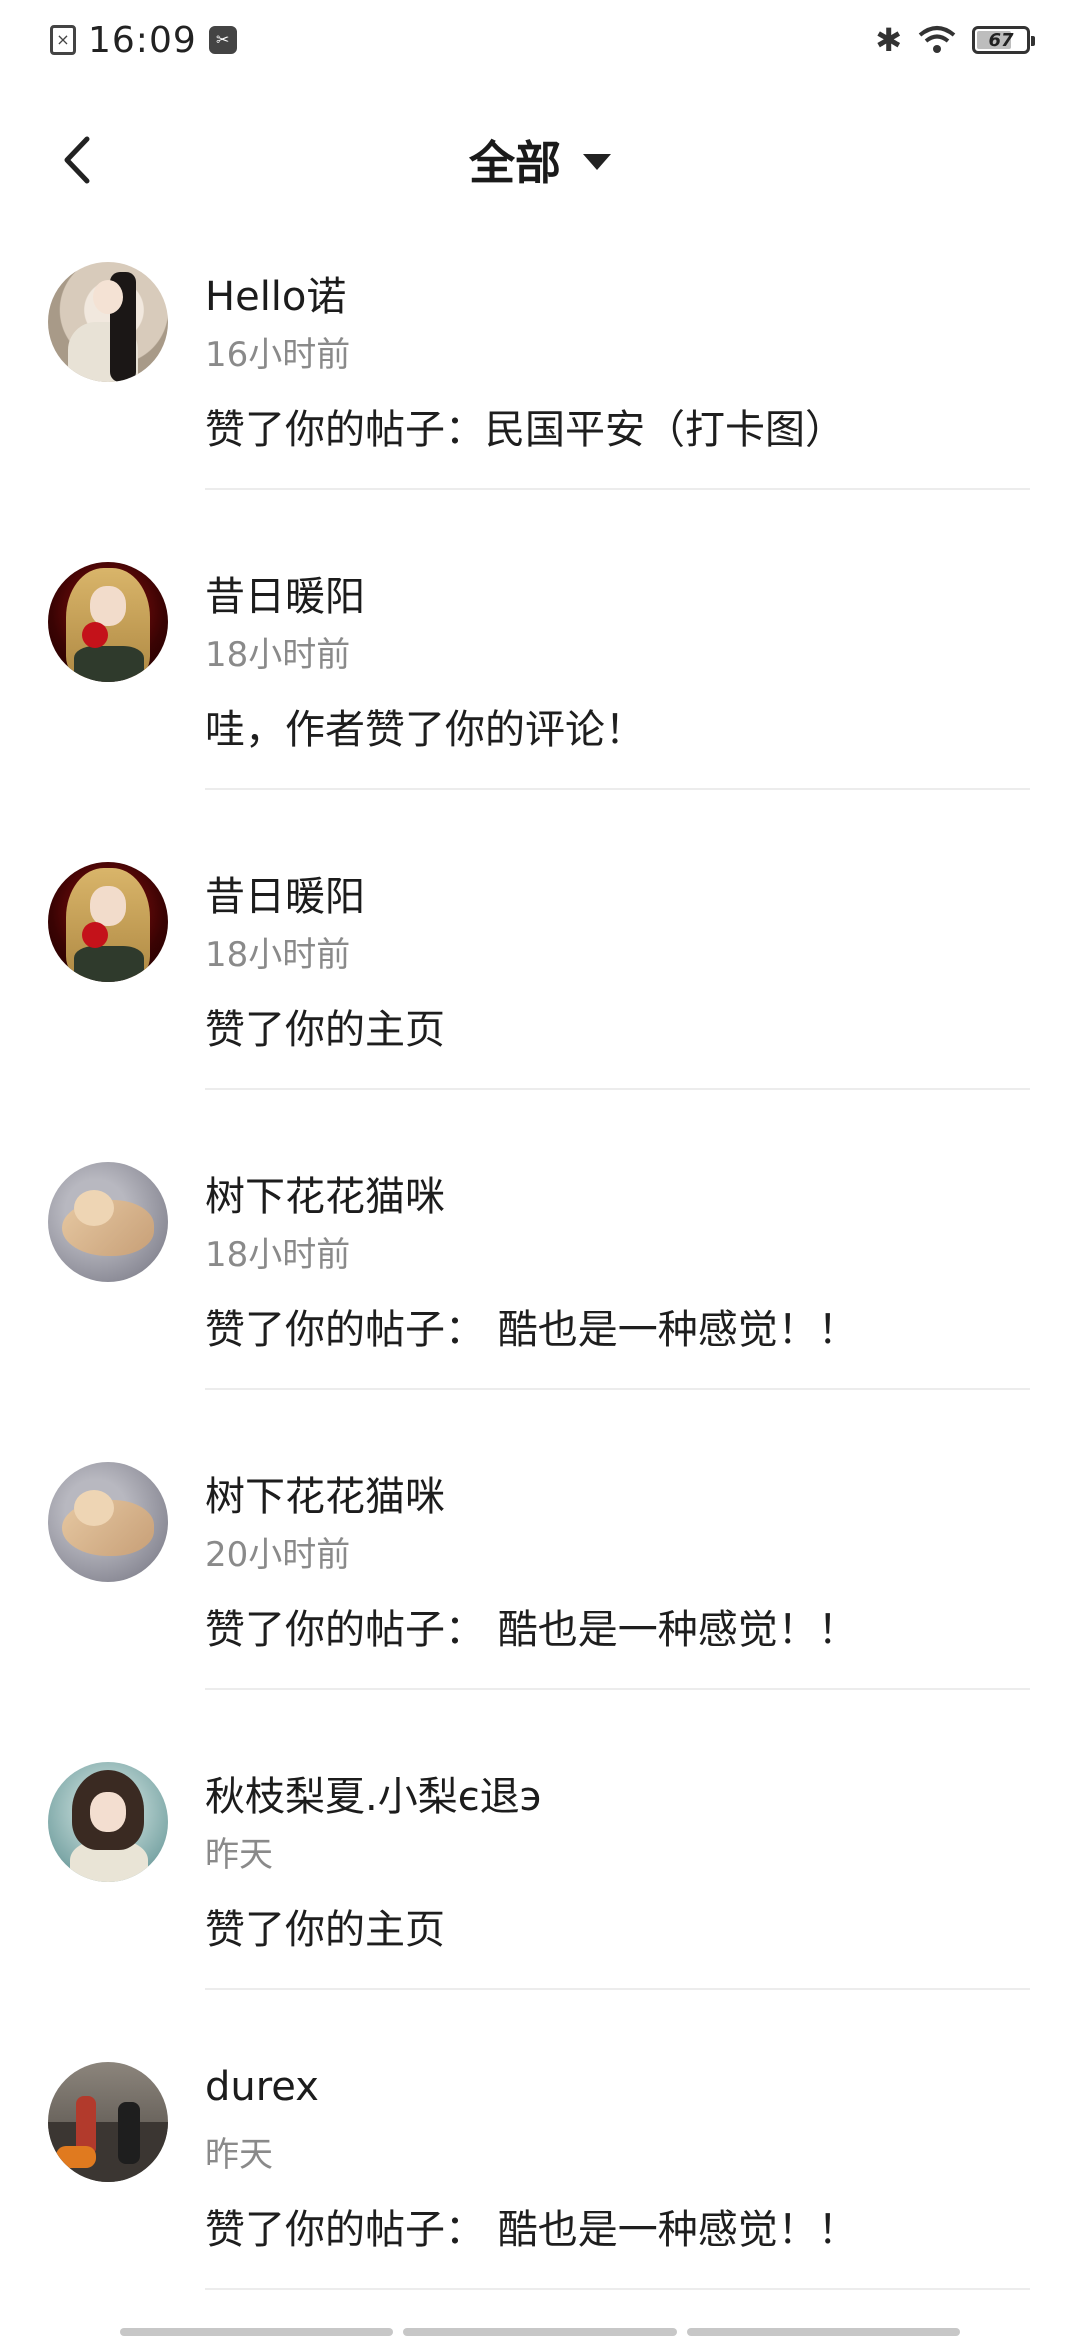 The width and height of the screenshot is (1080, 2340). Describe the element at coordinates (278, 355) in the screenshot. I see `timestamp: 16小时前` at that location.